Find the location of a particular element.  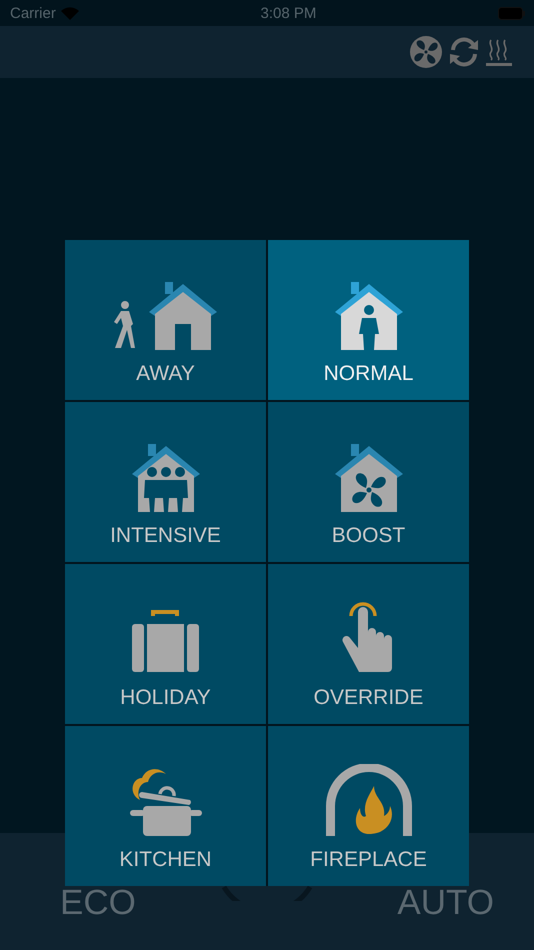

mode-tile: FIREPLACE is located at coordinates (368, 806).